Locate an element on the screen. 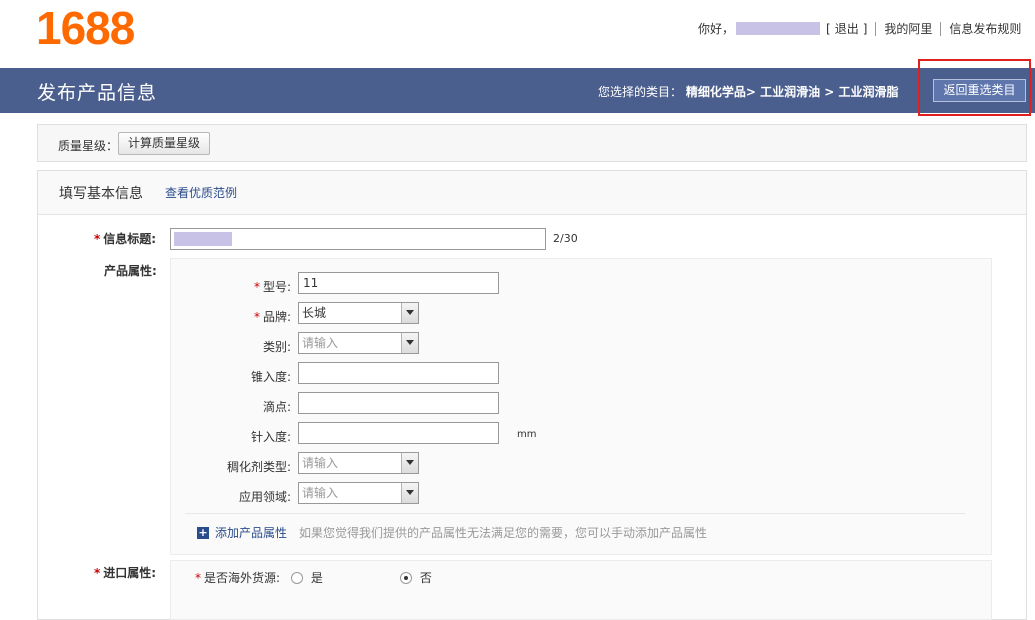 This screenshot has width=1035, height=620. category-path: 精细化学品> 工业润滑油 > 工业润滑脂 is located at coordinates (792, 92).